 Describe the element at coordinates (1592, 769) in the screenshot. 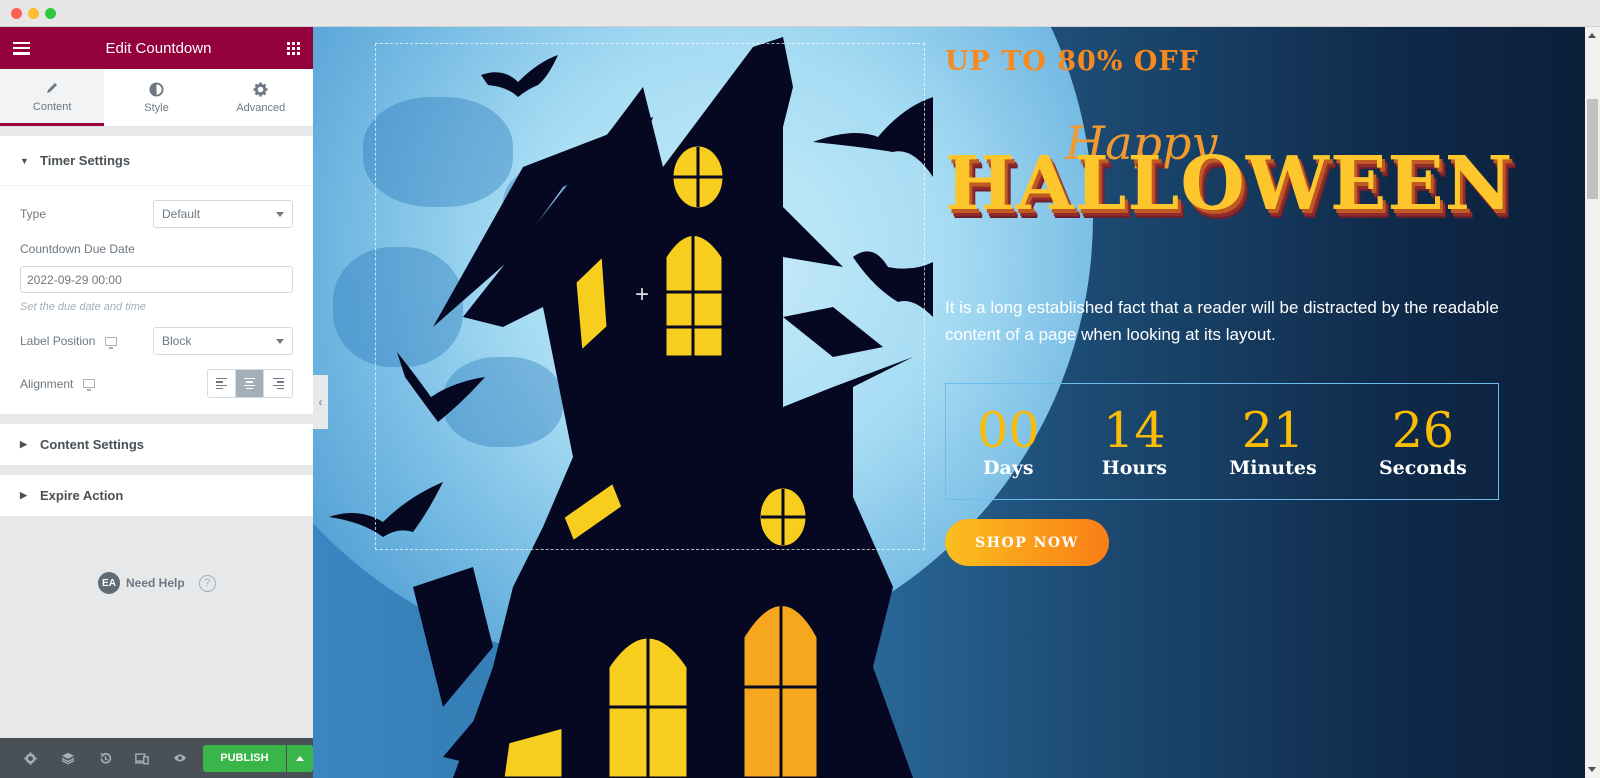

I see `scroll-down-icon` at that location.